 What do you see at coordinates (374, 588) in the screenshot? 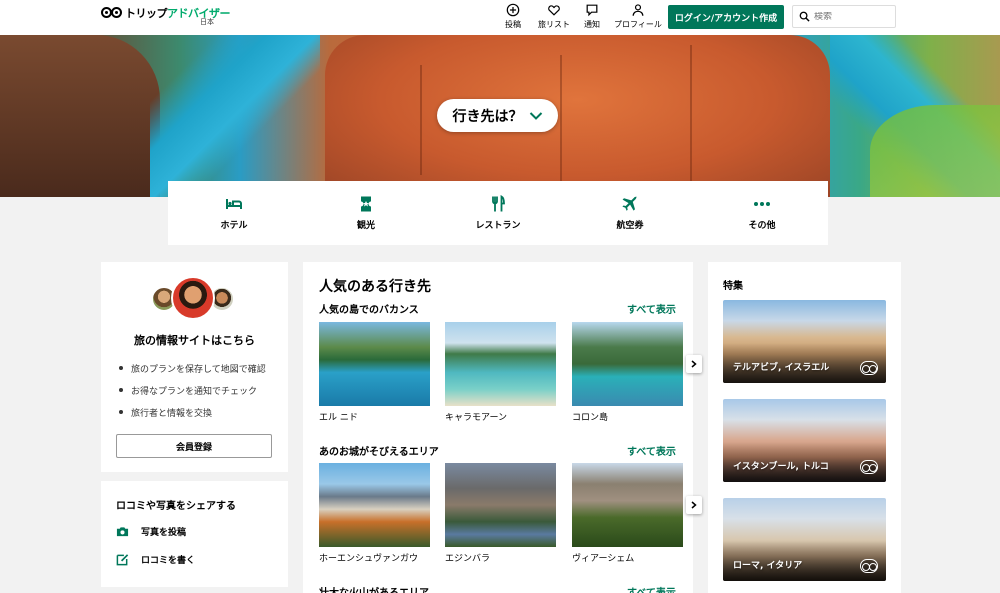
I see `section-title-volcanoes: 壮大な火山があるエリア` at bounding box center [374, 588].